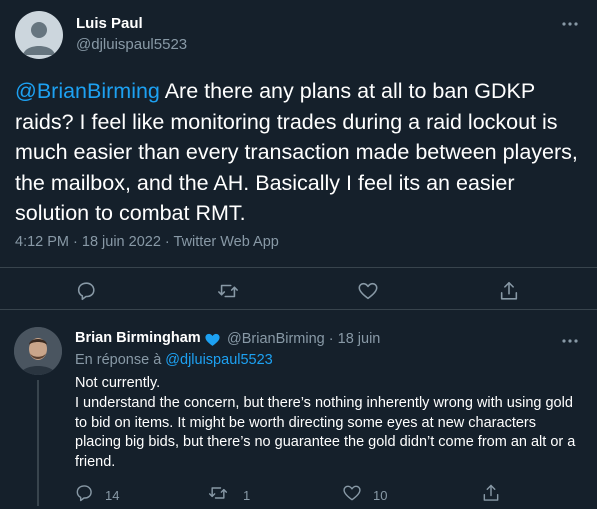 This screenshot has width=597, height=509. I want to click on author-handle: @djluispaul5523, so click(131, 44).